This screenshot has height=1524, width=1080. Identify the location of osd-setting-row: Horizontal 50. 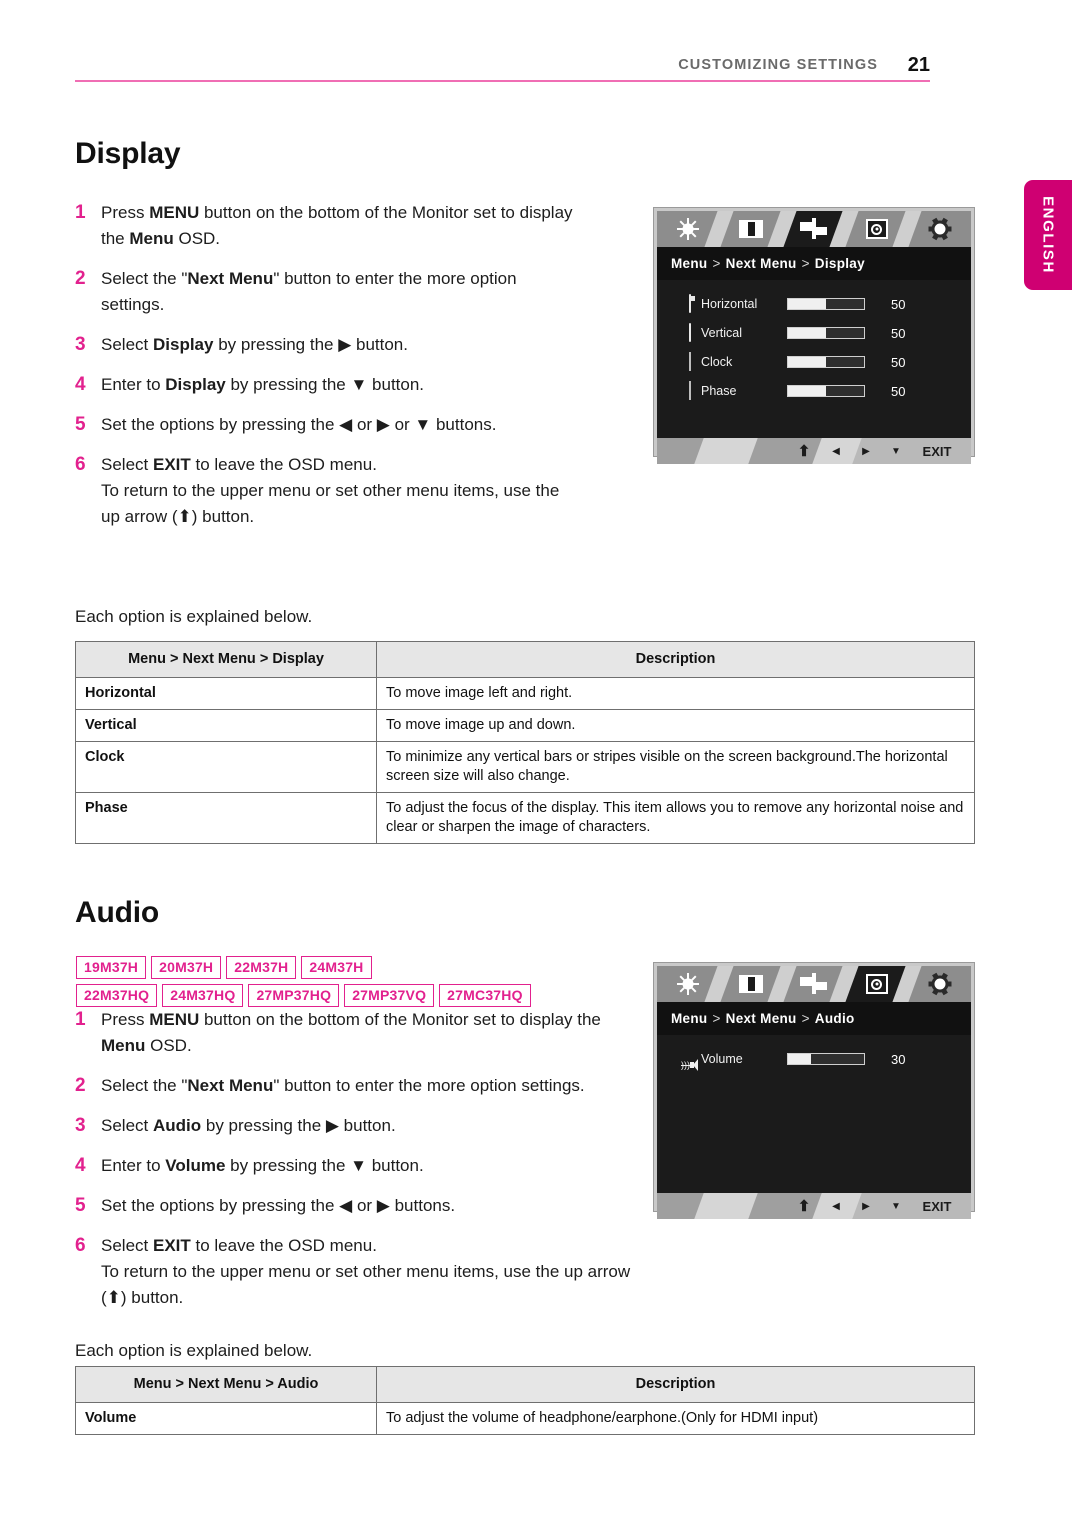
(814, 304).